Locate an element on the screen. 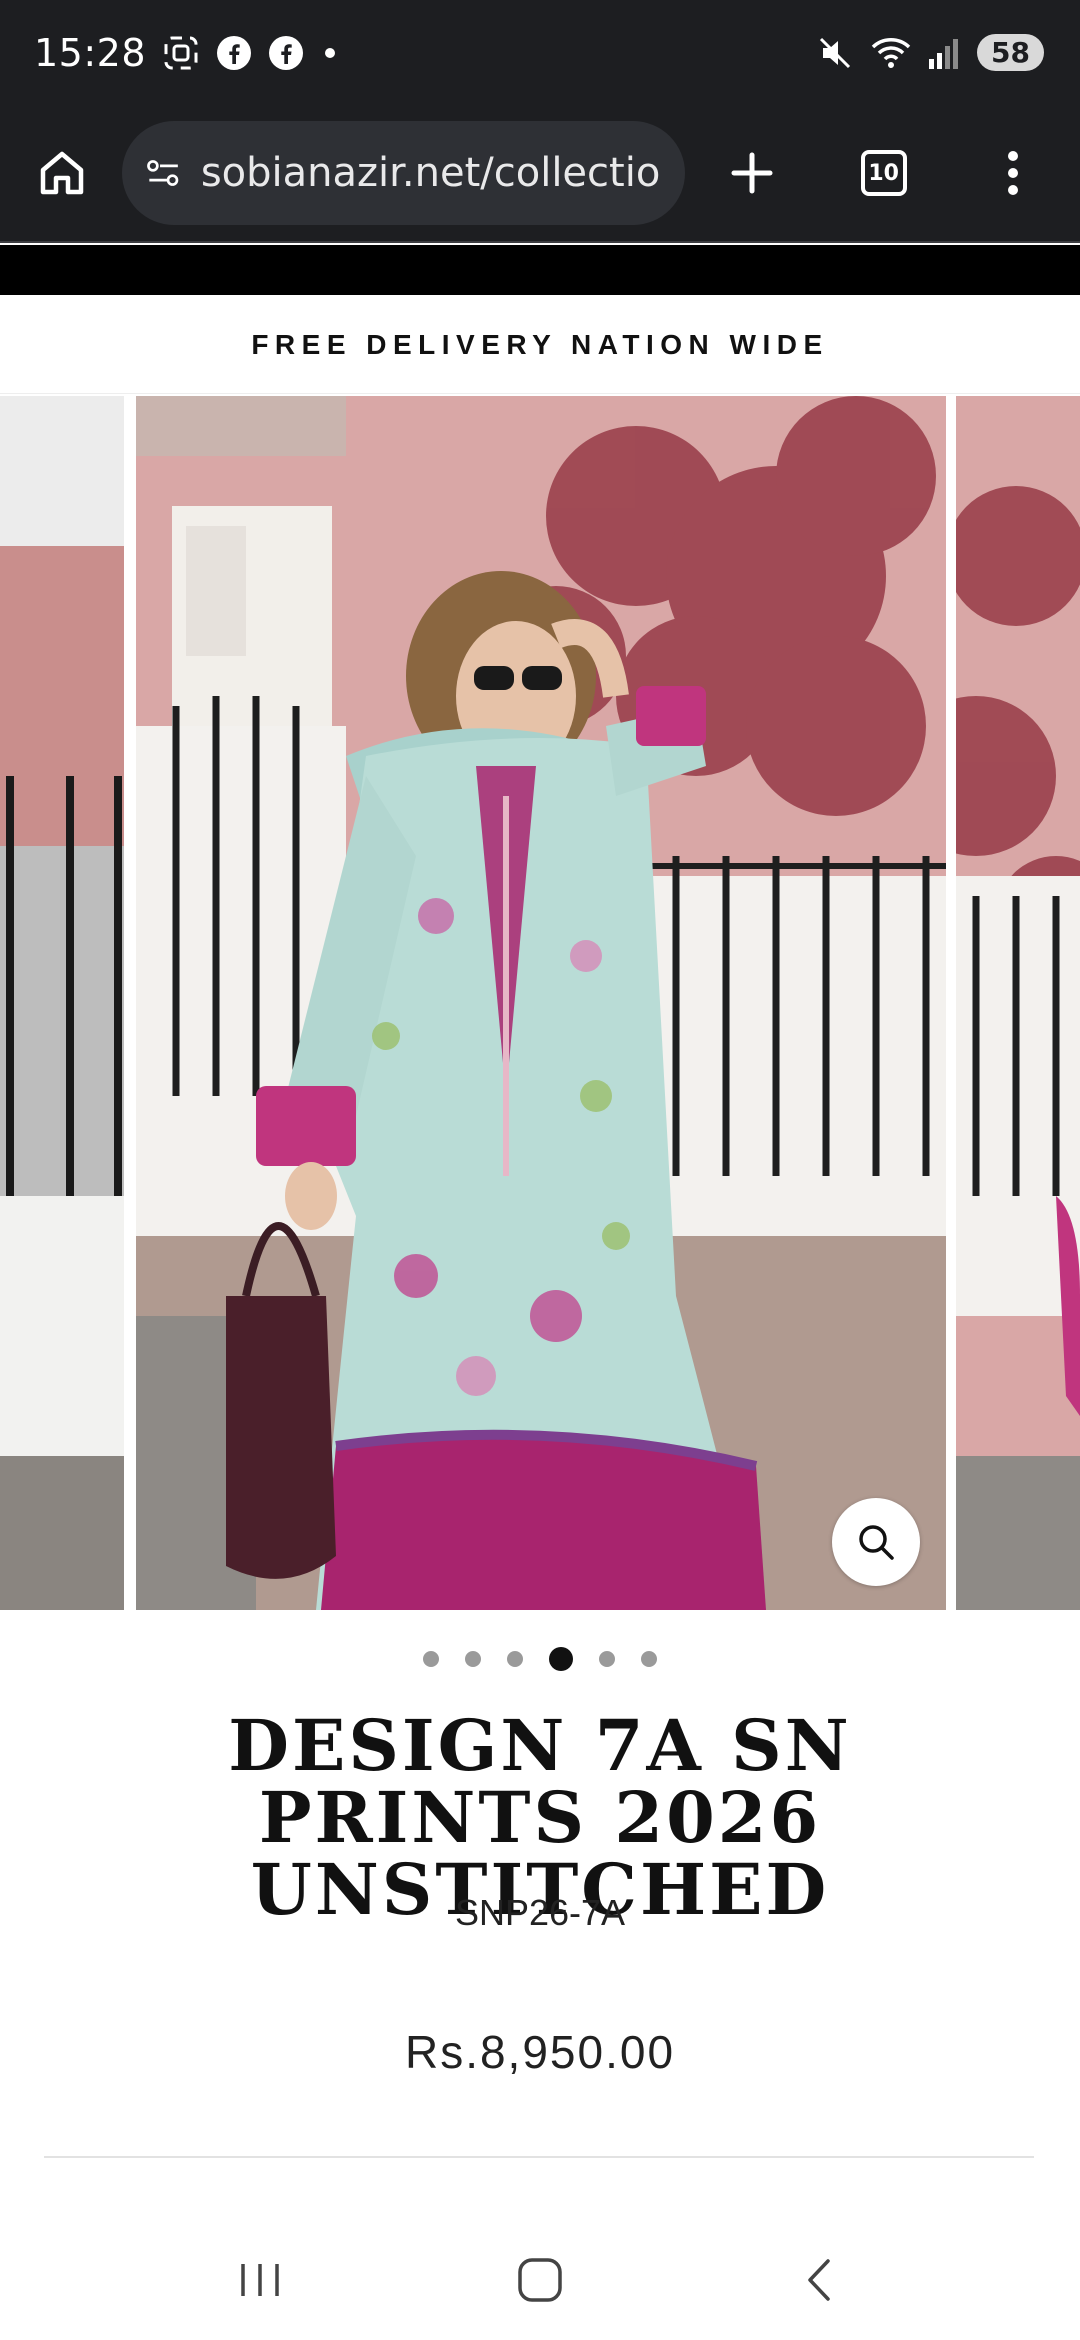 Image resolution: width=1080 pixels, height=2340 pixels. site-header-band is located at coordinates (540, 270).